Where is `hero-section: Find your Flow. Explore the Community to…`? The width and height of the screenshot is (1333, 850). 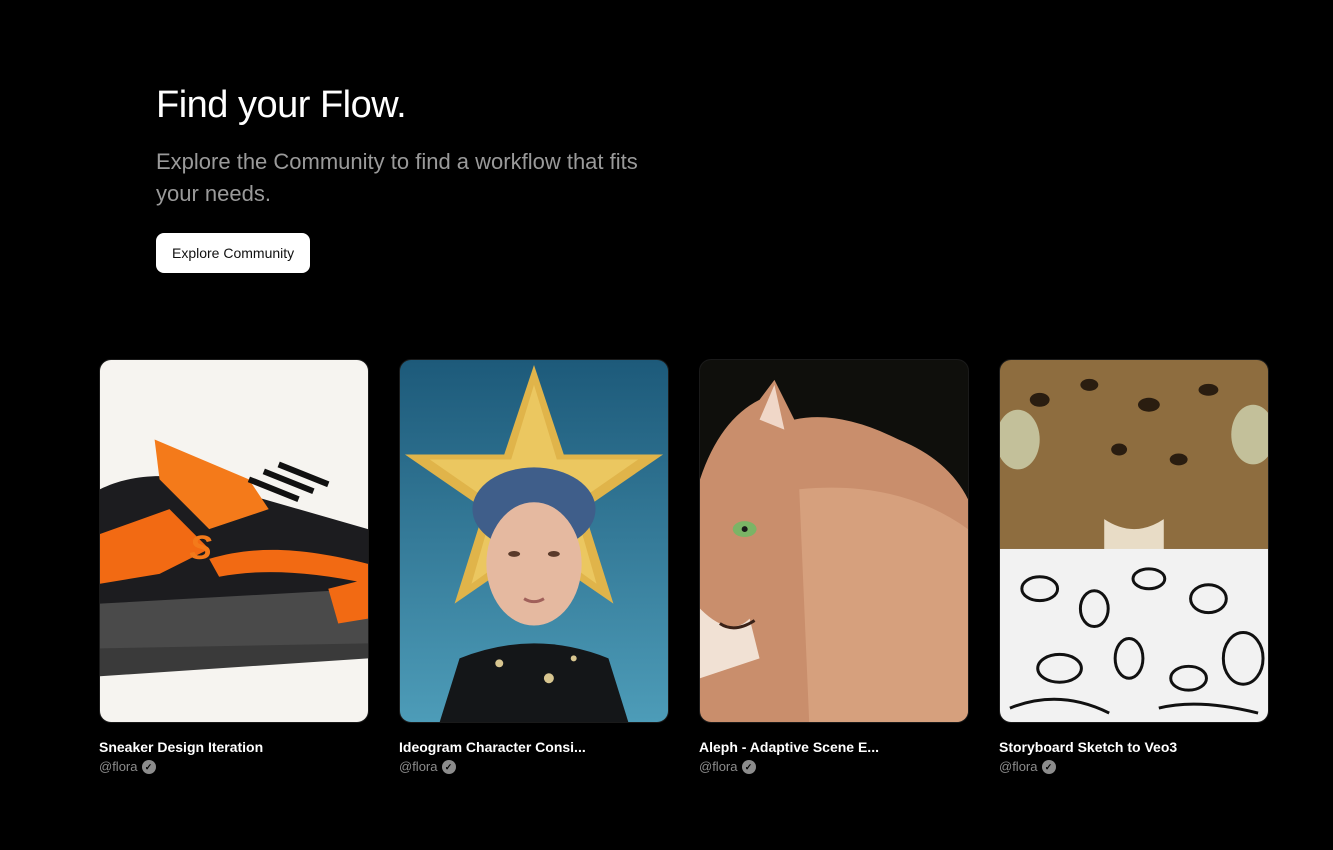 hero-section: Find your Flow. Explore the Community to… is located at coordinates (436, 178).